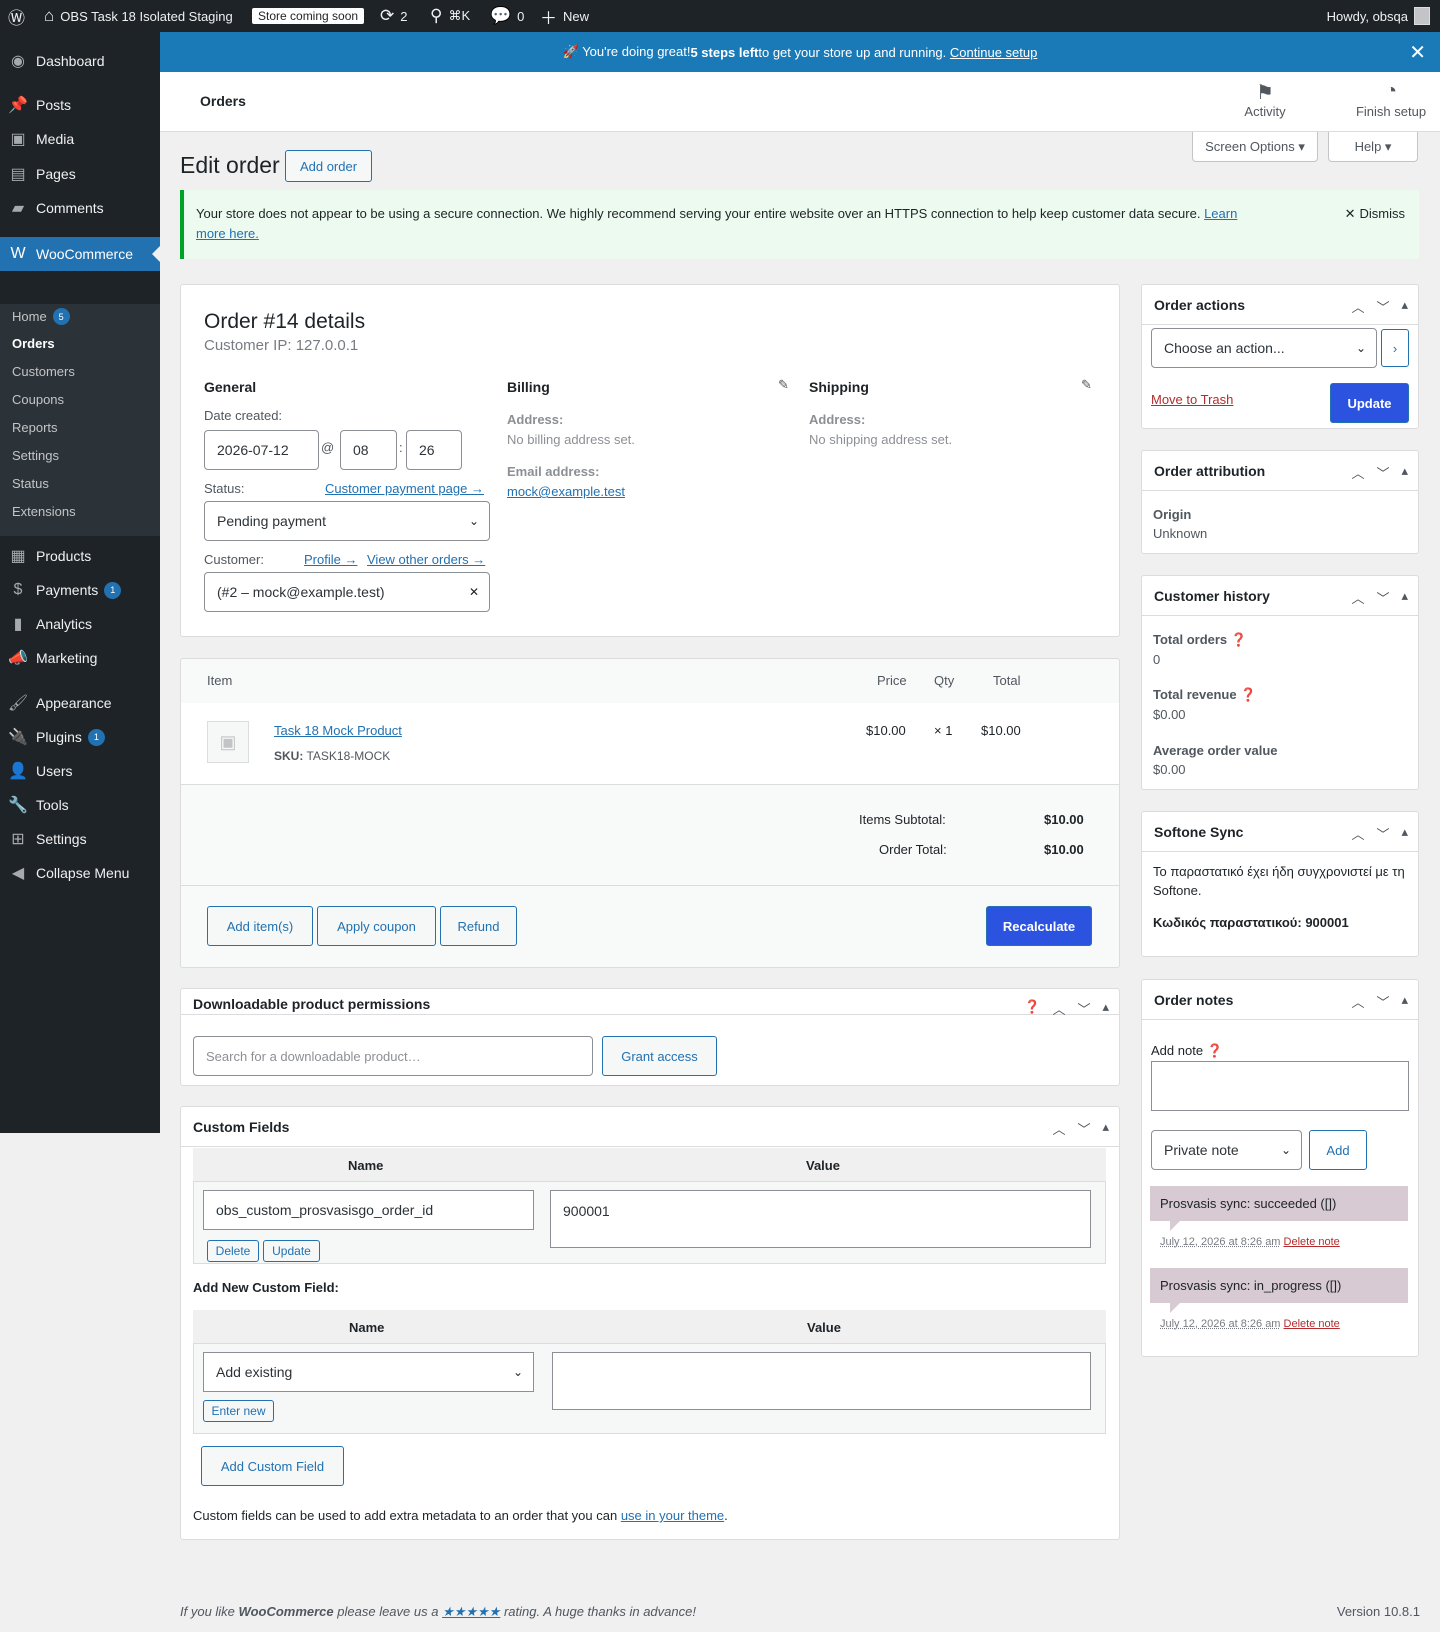 This screenshot has height=1632, width=1440. What do you see at coordinates (80, 624) in the screenshot?
I see `menu-analytics: ▮ Analytics` at bounding box center [80, 624].